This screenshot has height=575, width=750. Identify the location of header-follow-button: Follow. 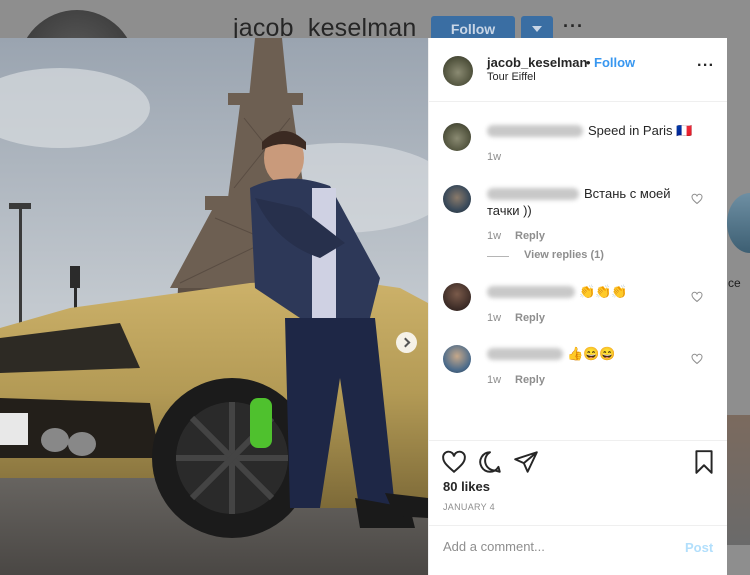
(614, 62).